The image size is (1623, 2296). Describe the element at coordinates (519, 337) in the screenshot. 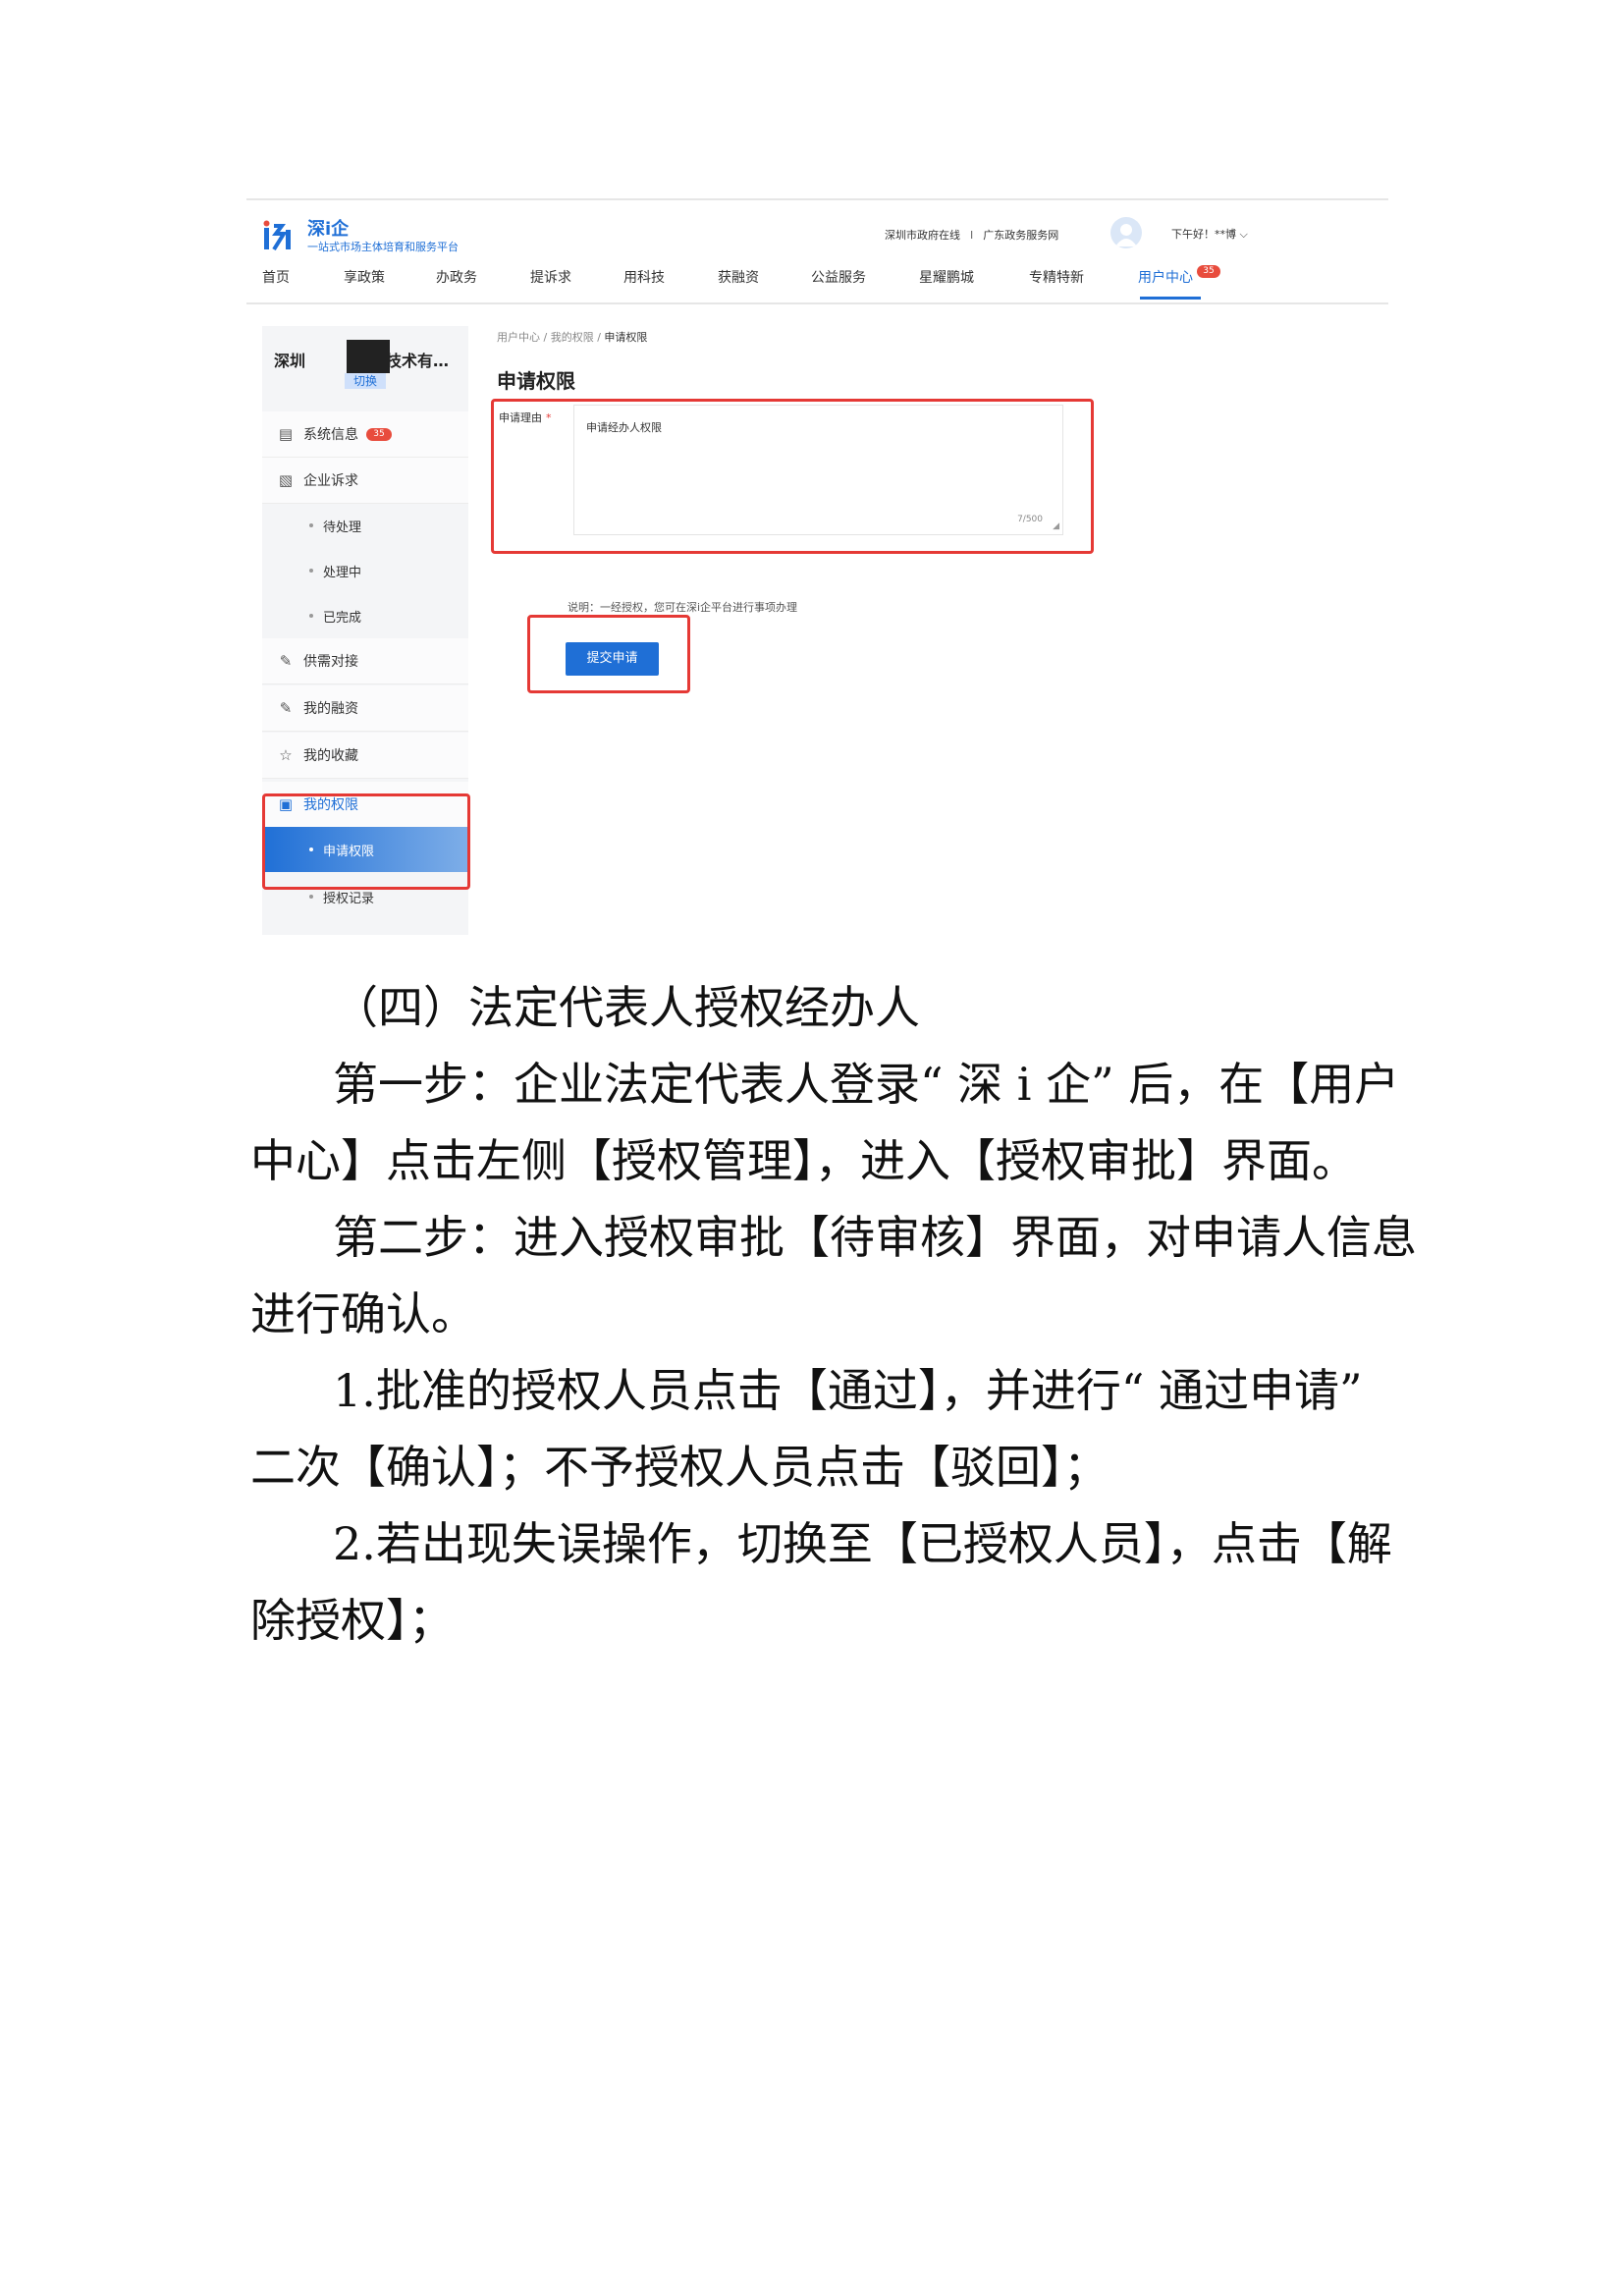

I see `breadcrumb-user-center: 用户中心` at that location.